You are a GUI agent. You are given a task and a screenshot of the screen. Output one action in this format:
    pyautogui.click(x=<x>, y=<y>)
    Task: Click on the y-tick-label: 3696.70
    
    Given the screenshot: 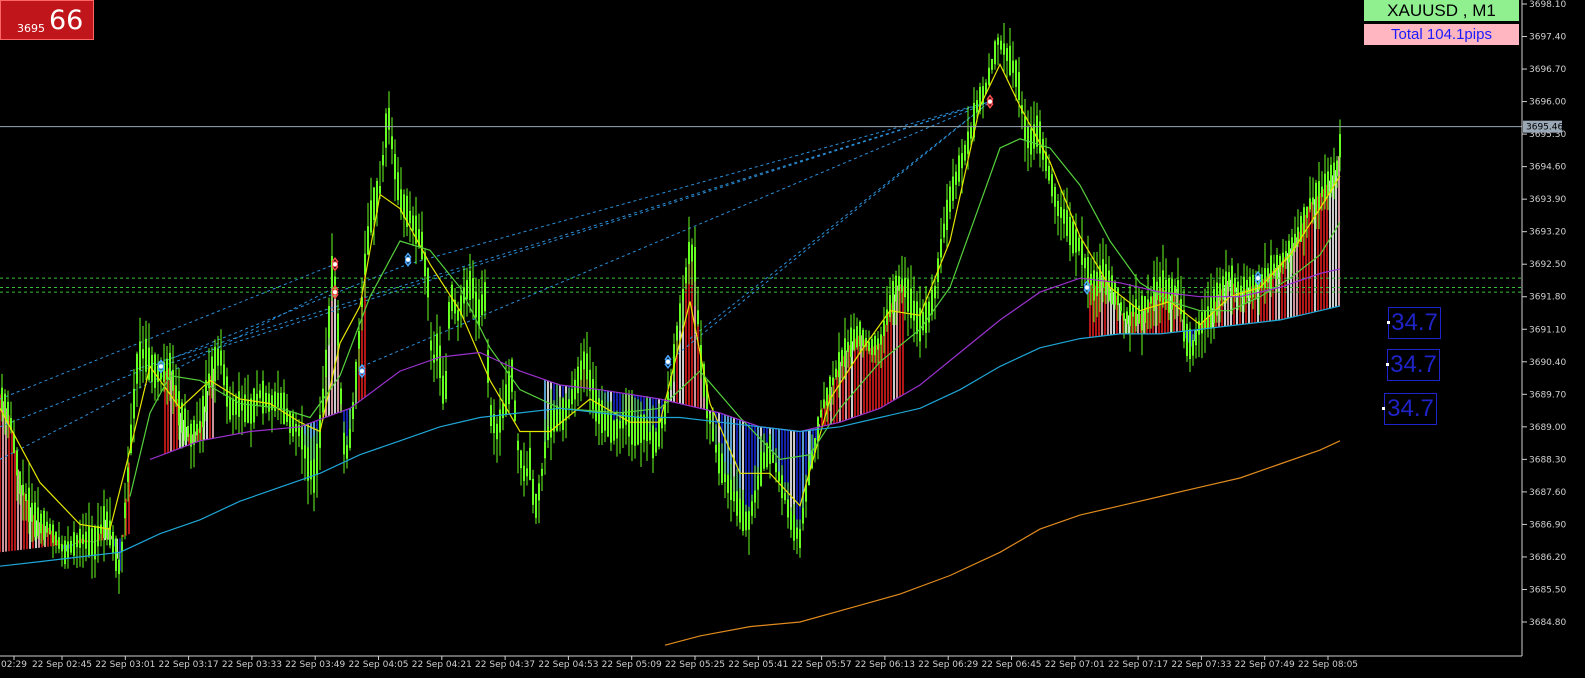 What is the action you would take?
    pyautogui.click(x=1547, y=70)
    